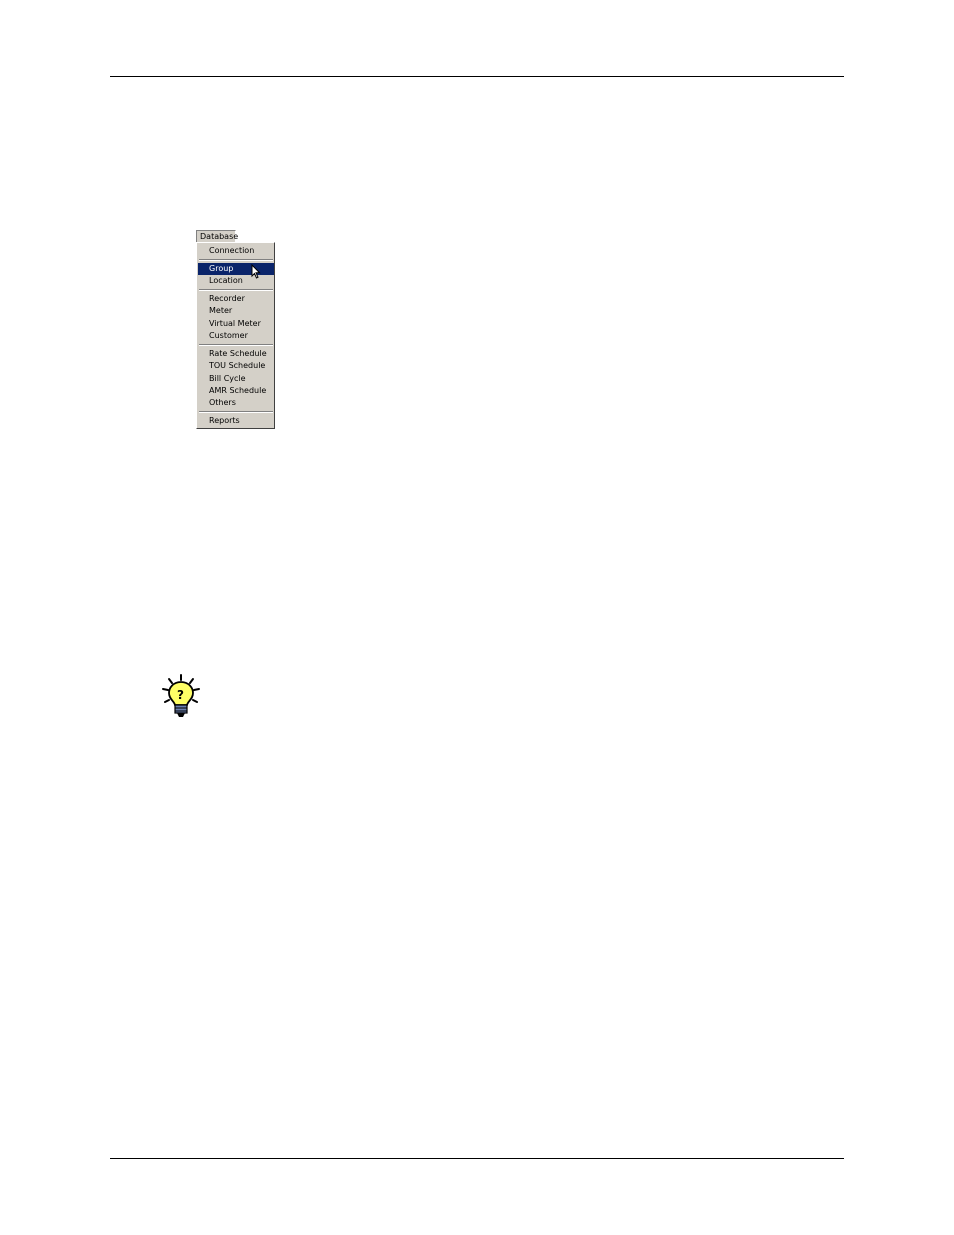  What do you see at coordinates (236, 324) in the screenshot?
I see `menu-item-virtual-meter: Virtual Meter` at bounding box center [236, 324].